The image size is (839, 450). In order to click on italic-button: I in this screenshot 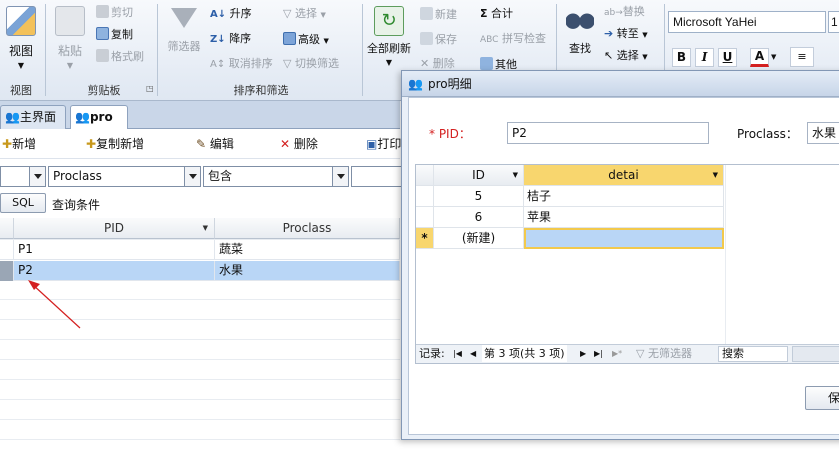, I will do `click(704, 57)`.